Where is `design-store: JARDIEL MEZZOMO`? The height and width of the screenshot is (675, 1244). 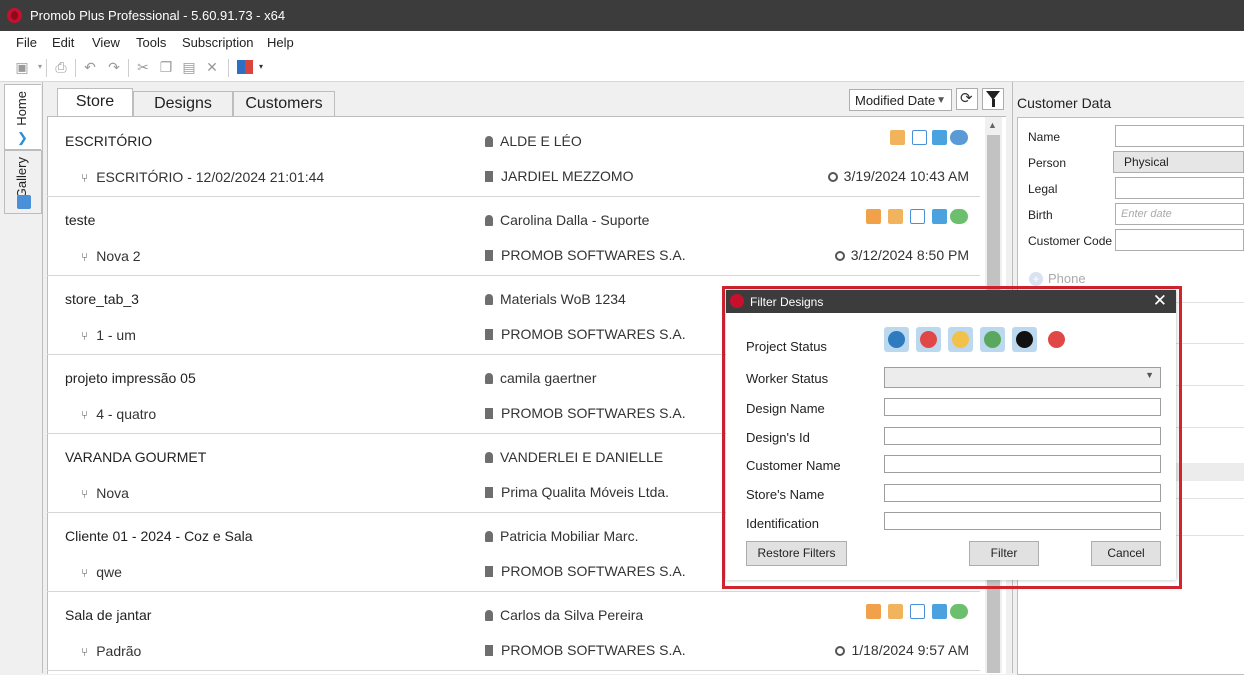
design-store: JARDIEL MEZZOMO is located at coordinates (559, 176).